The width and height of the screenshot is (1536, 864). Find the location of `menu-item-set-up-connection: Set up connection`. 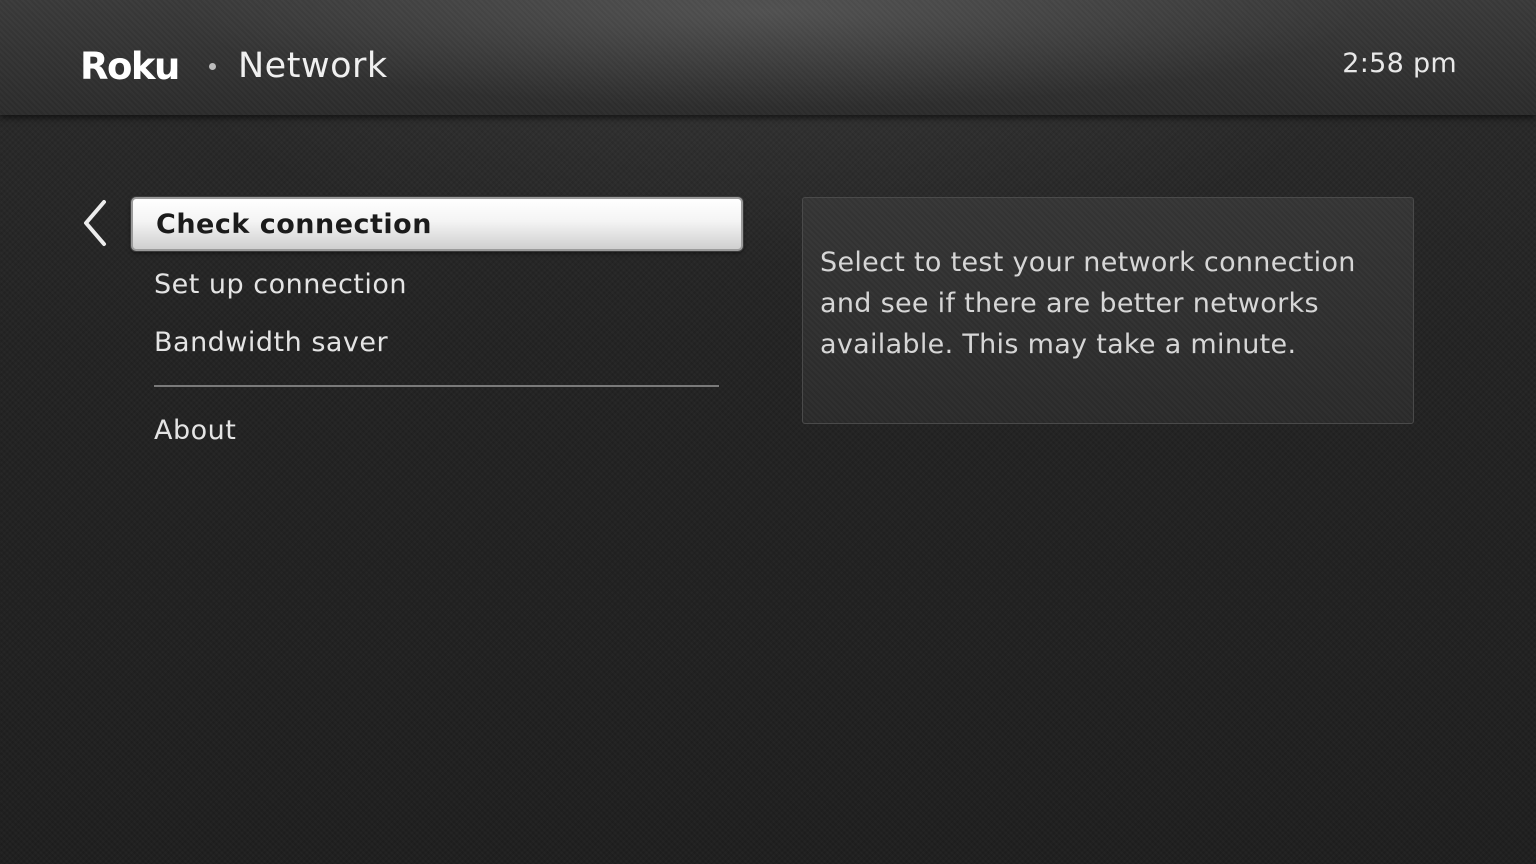

menu-item-set-up-connection: Set up connection is located at coordinates (437, 284).